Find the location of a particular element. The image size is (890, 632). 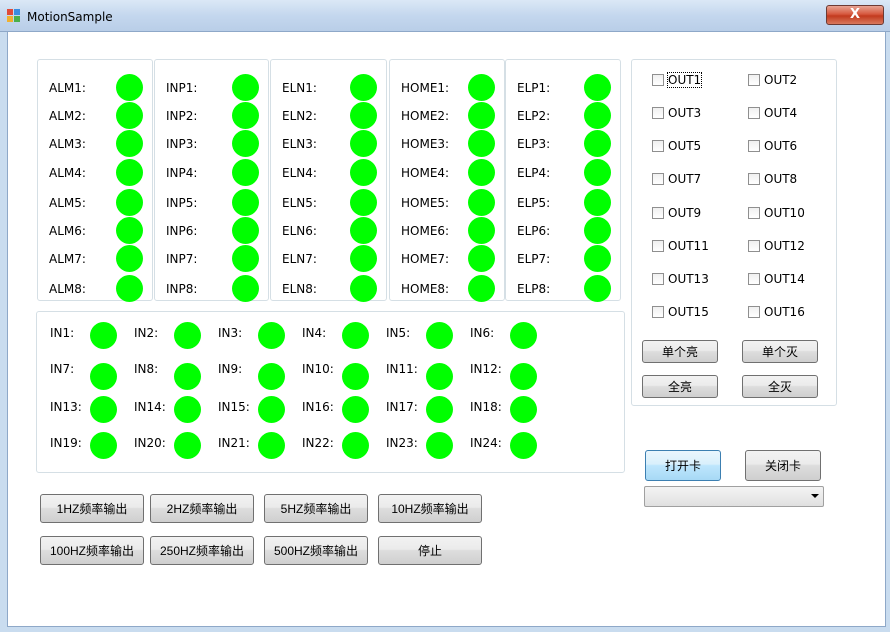

all-on-button: 全亮 is located at coordinates (680, 386).